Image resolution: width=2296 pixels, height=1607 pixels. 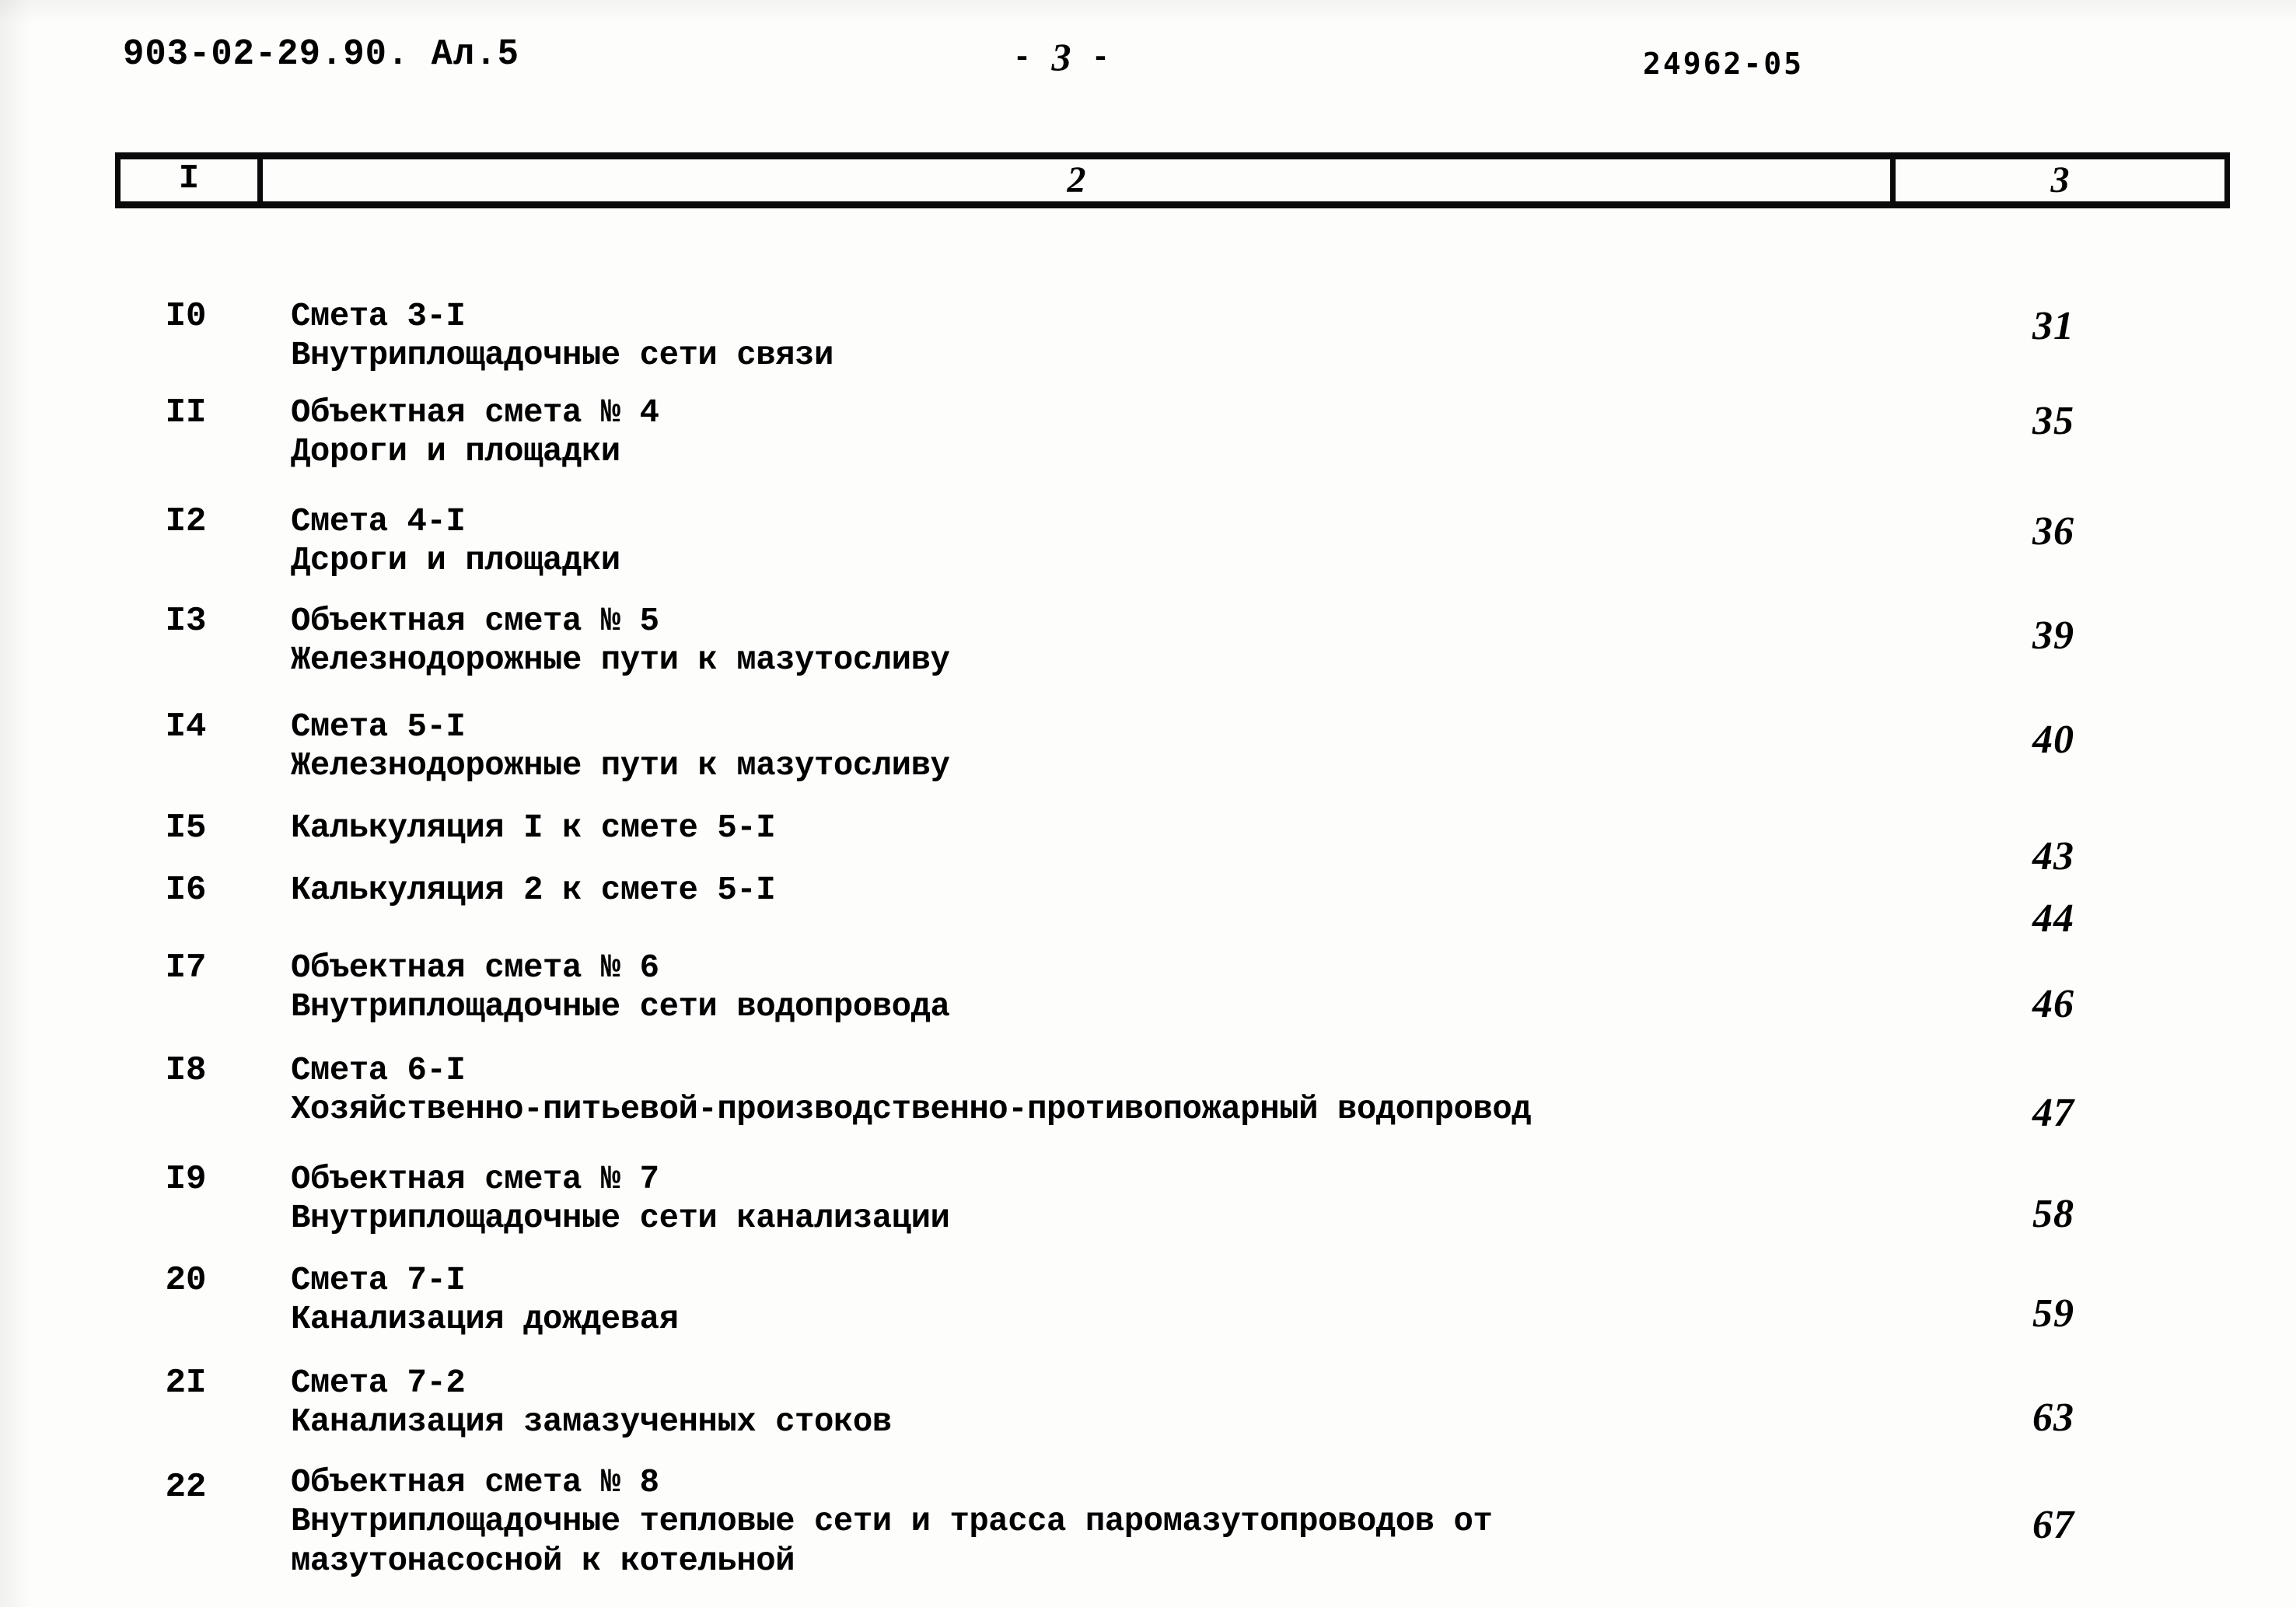 I want to click on row-page-number-cell: 58, so click(x=2053, y=1214).